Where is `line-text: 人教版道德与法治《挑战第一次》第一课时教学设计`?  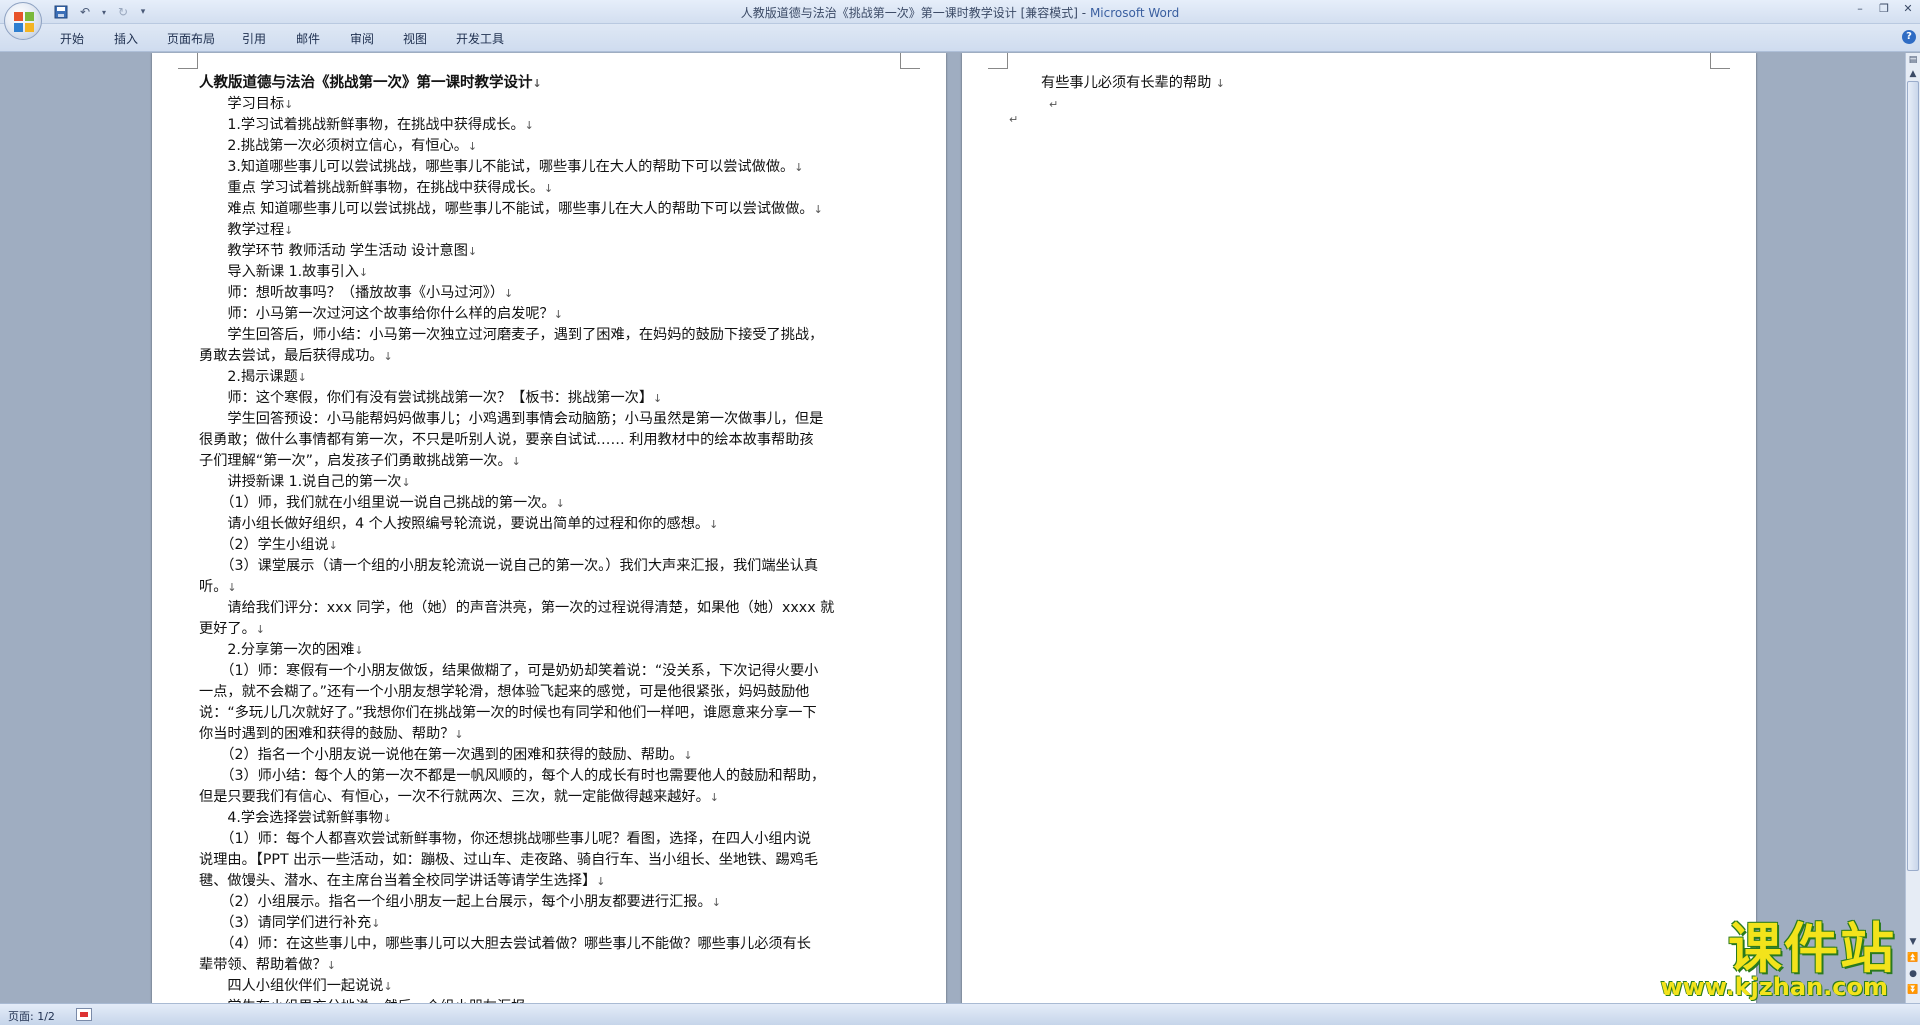 line-text: 人教版道德与法治《挑战第一次》第一课时教学设计 is located at coordinates (366, 83).